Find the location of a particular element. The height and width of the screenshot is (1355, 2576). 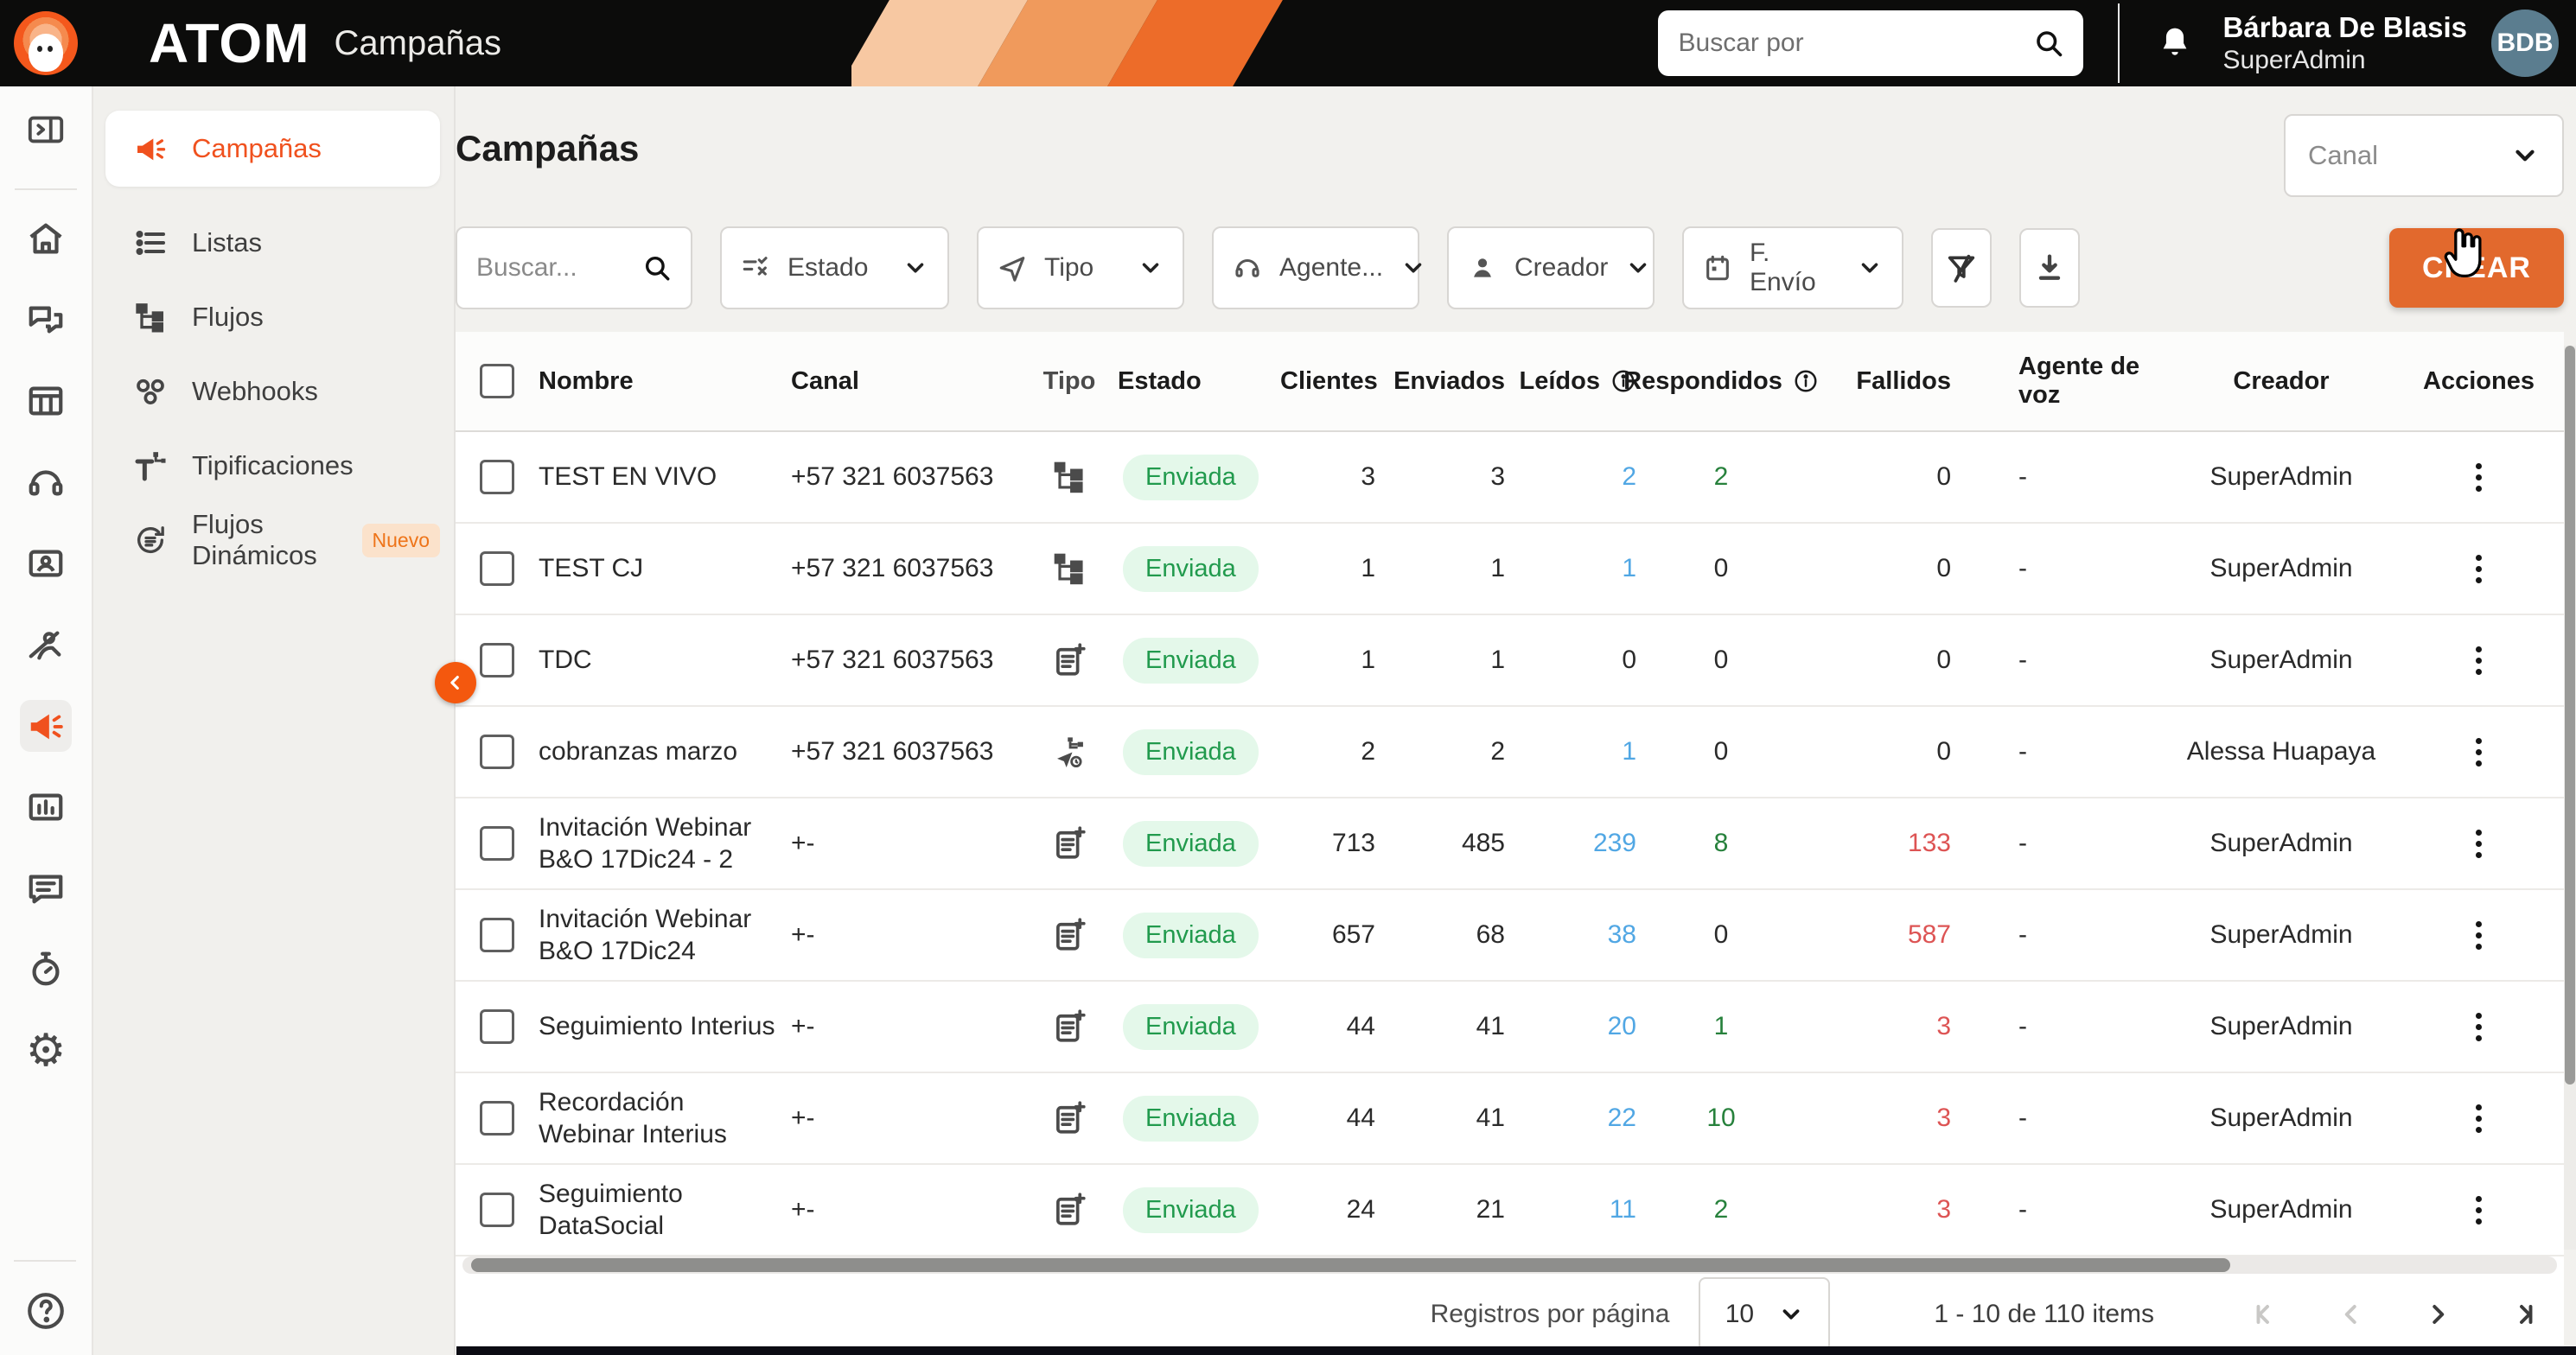

icon-rail: ⚙ is located at coordinates (46, 721).